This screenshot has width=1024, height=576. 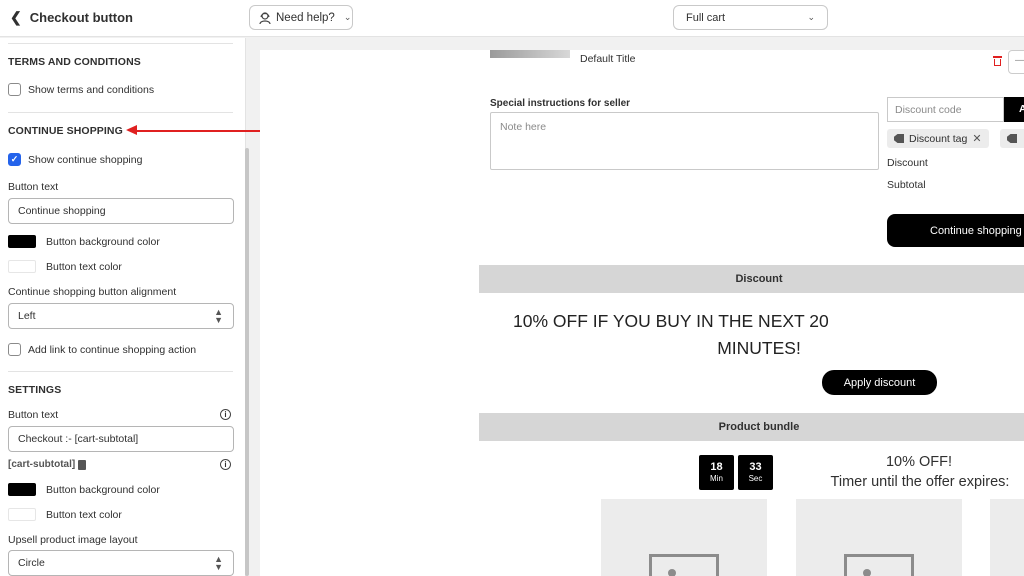 What do you see at coordinates (305, 17) in the screenshot?
I see `need-help-label: Need help?` at bounding box center [305, 17].